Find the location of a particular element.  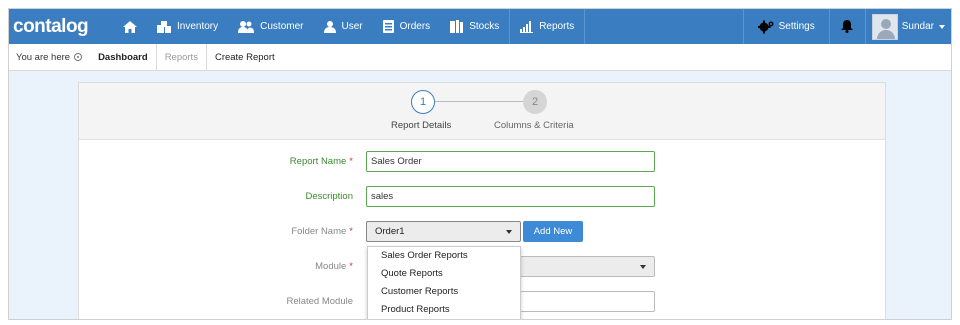

nav-reports-label: Reports is located at coordinates (557, 26).